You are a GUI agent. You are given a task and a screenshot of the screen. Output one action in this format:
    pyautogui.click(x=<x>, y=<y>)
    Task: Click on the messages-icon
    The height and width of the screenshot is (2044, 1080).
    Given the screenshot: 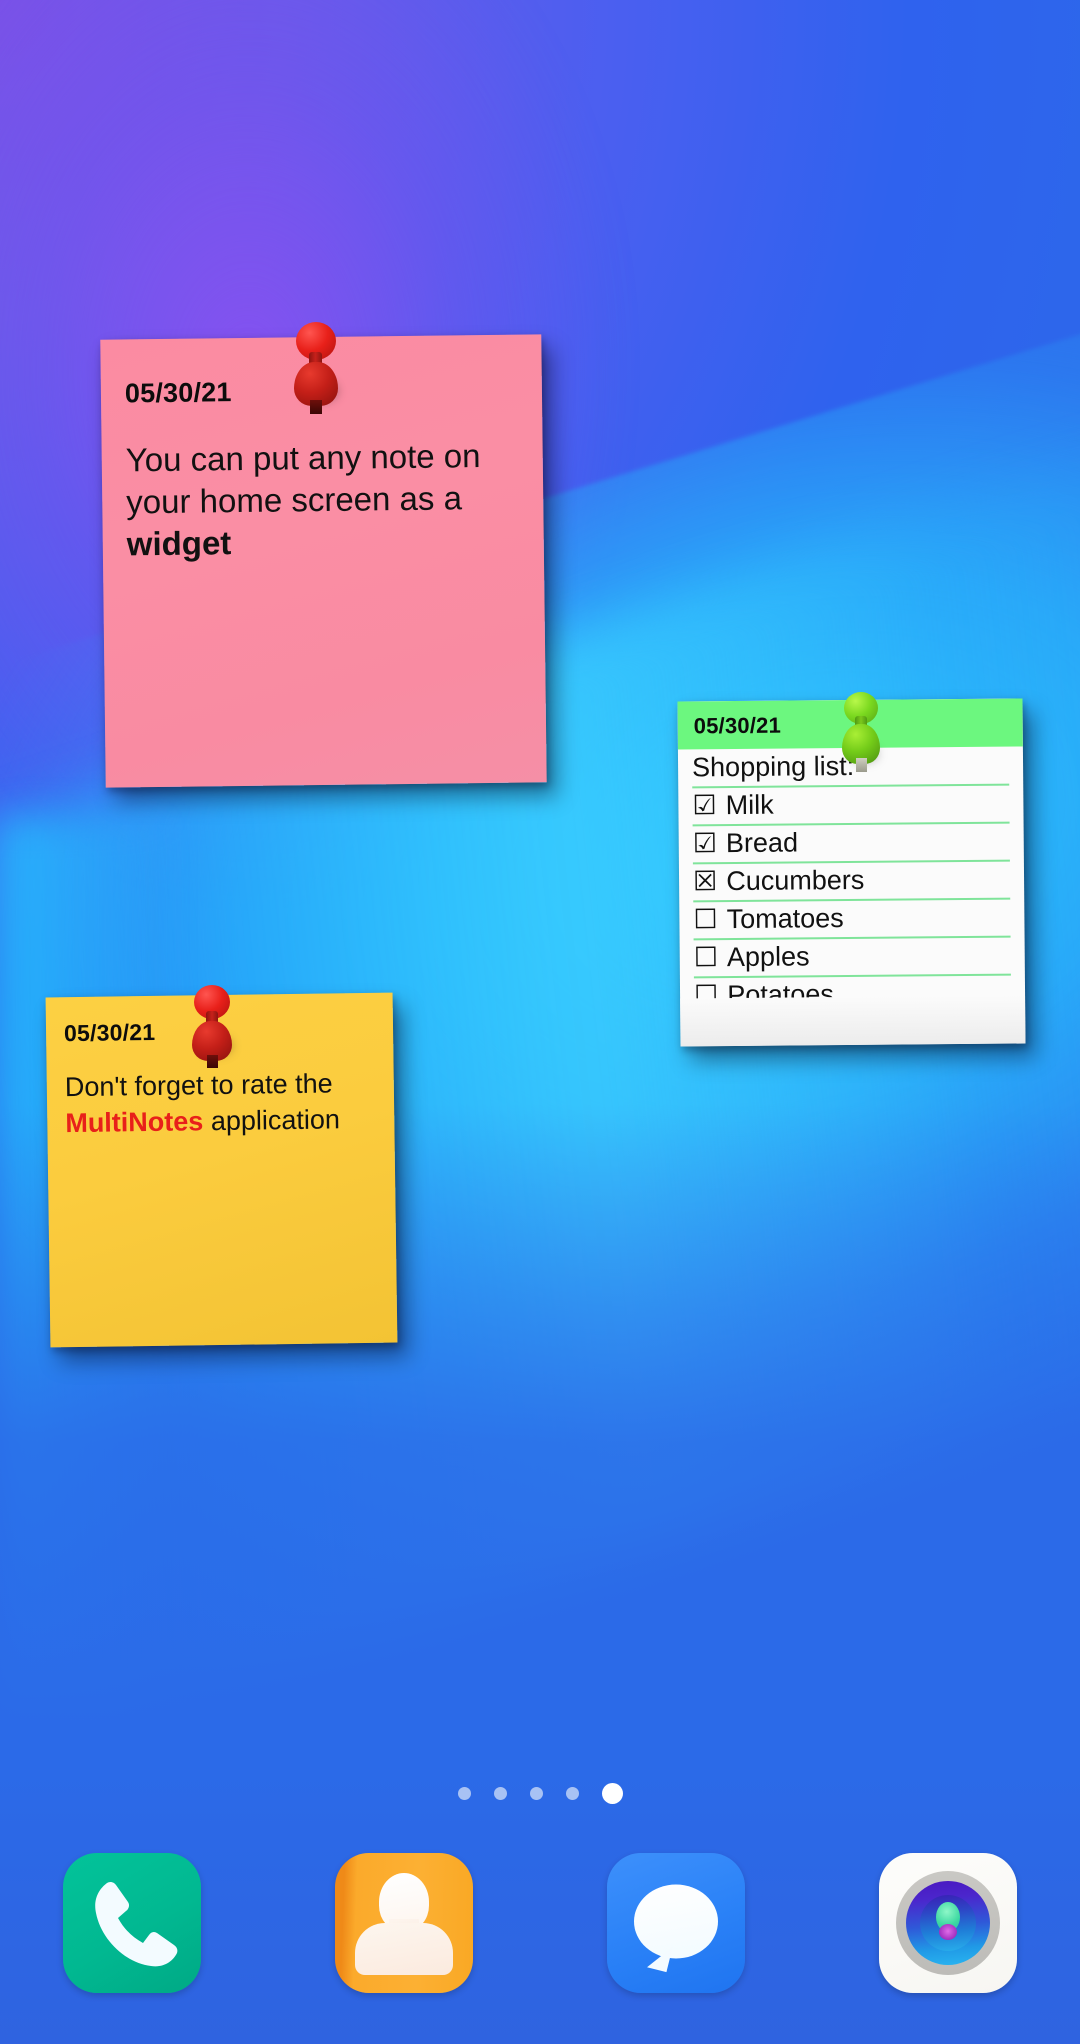 What is the action you would take?
    pyautogui.click(x=676, y=1923)
    